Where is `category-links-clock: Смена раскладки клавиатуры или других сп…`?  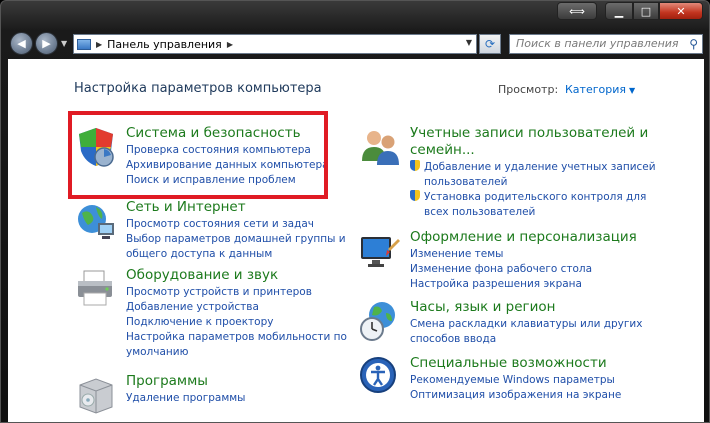 category-links-clock: Смена раскладки клавиатуры или других сп… is located at coordinates (526, 332).